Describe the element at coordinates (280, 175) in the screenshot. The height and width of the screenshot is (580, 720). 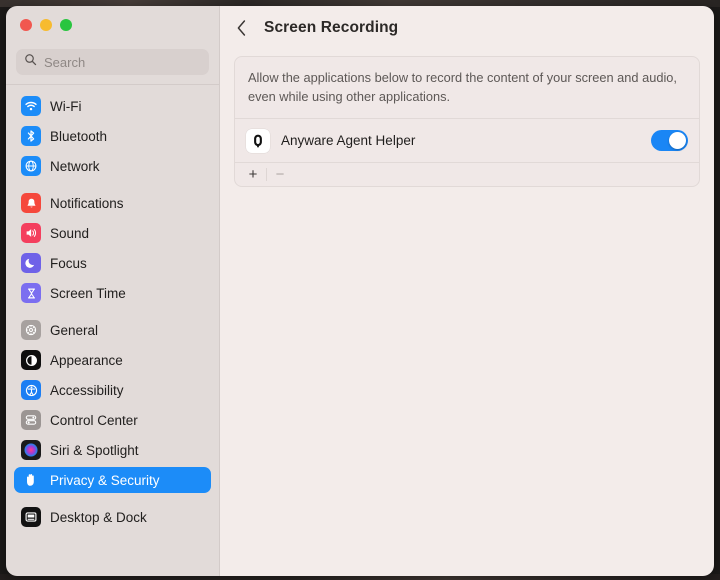
I see `remove-app-button: −` at that location.